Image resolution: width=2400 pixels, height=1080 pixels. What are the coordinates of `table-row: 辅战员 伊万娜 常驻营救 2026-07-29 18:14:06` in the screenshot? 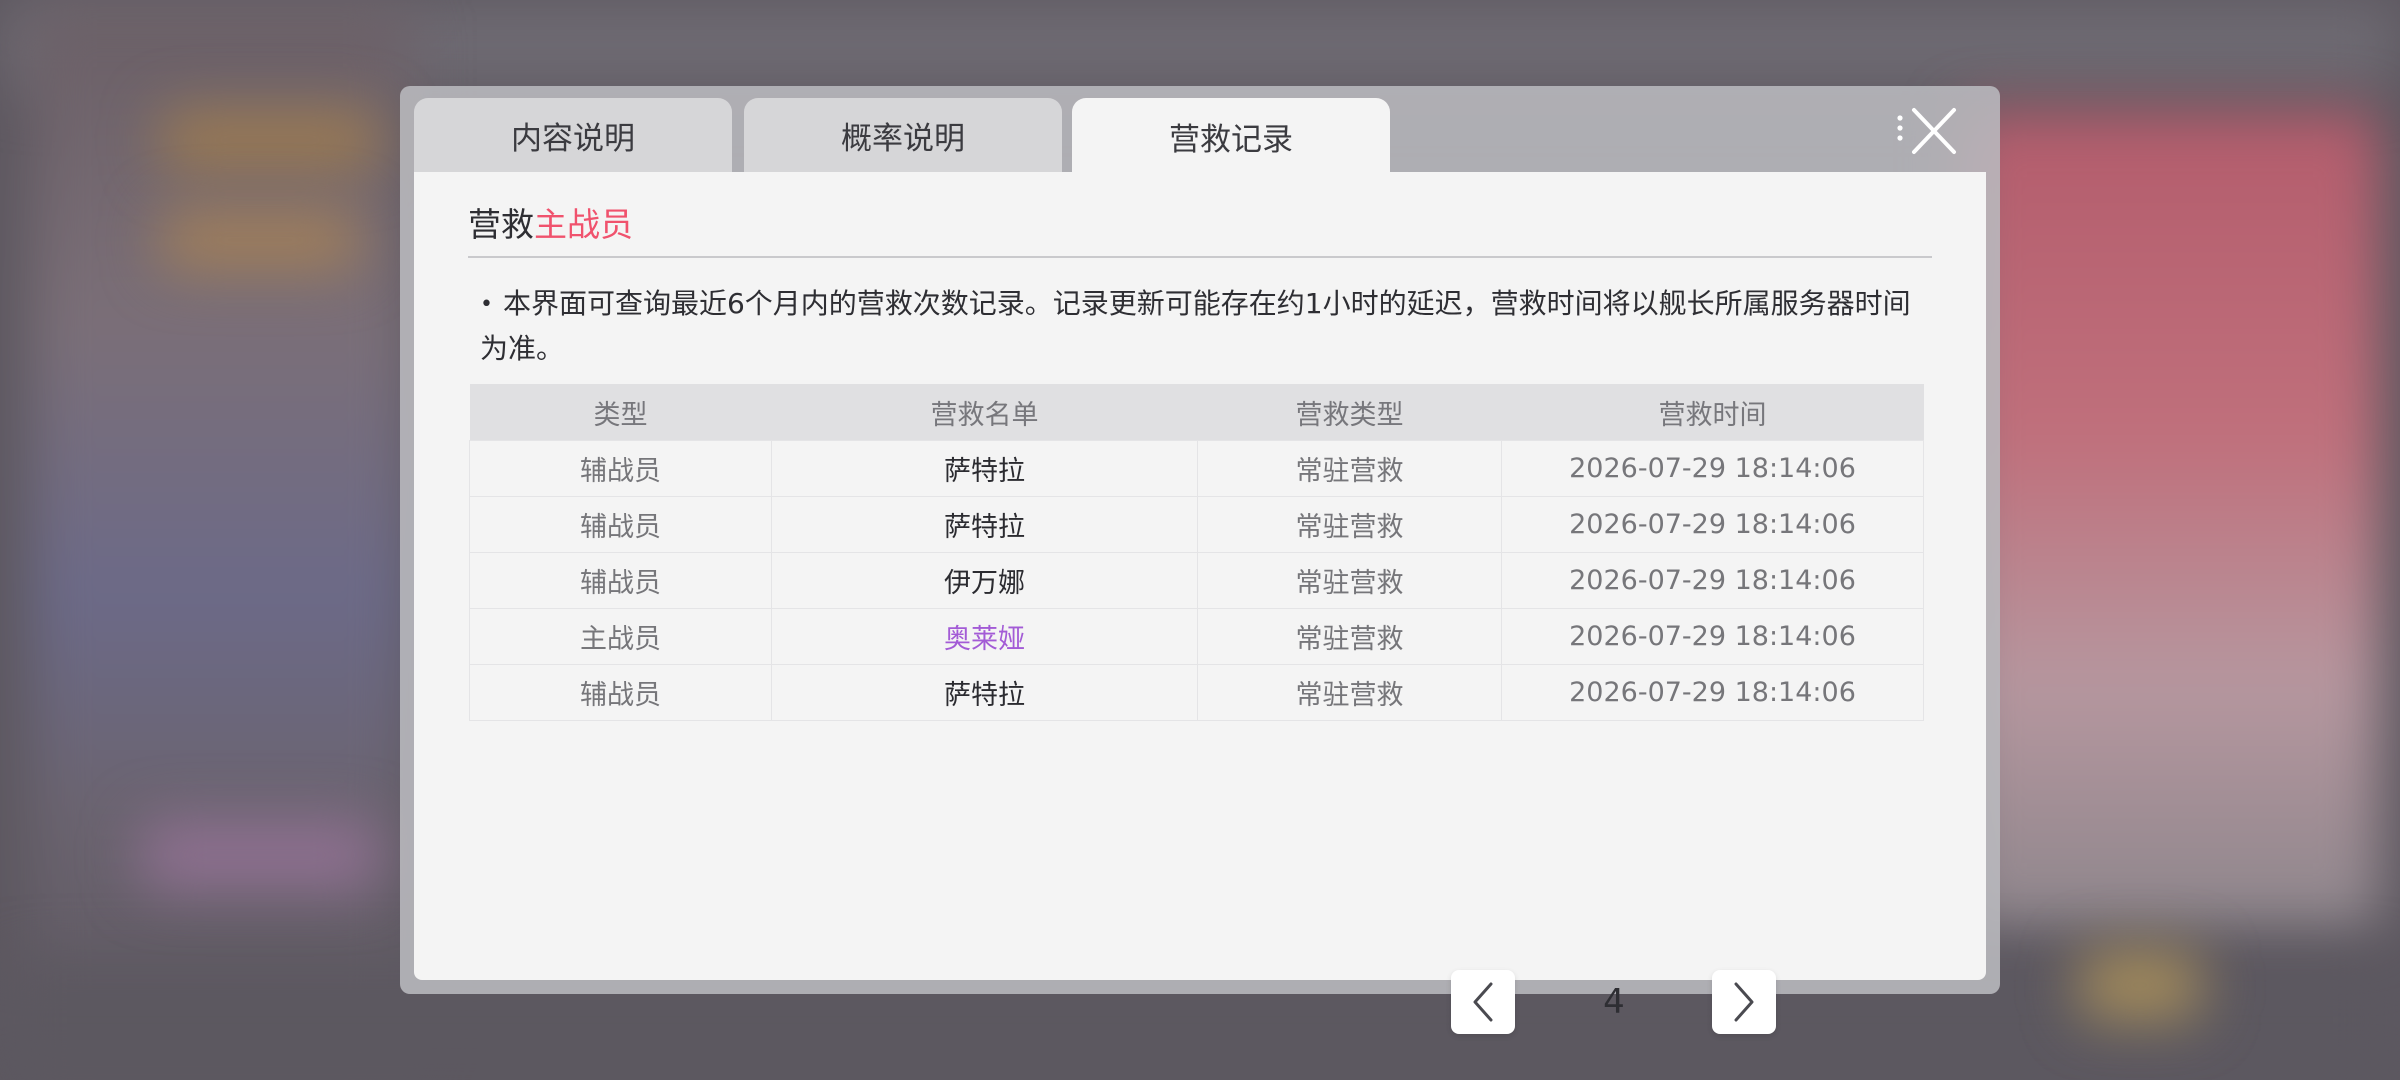 It's located at (1196, 580).